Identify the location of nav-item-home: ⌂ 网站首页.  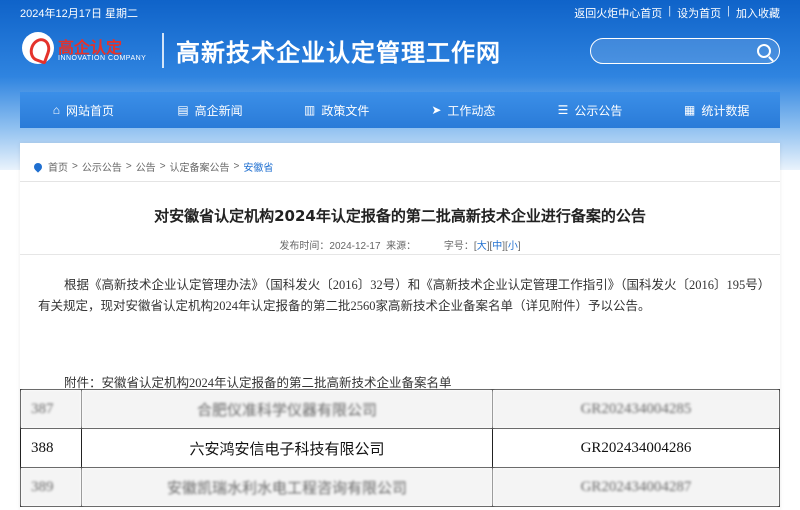
(83, 110).